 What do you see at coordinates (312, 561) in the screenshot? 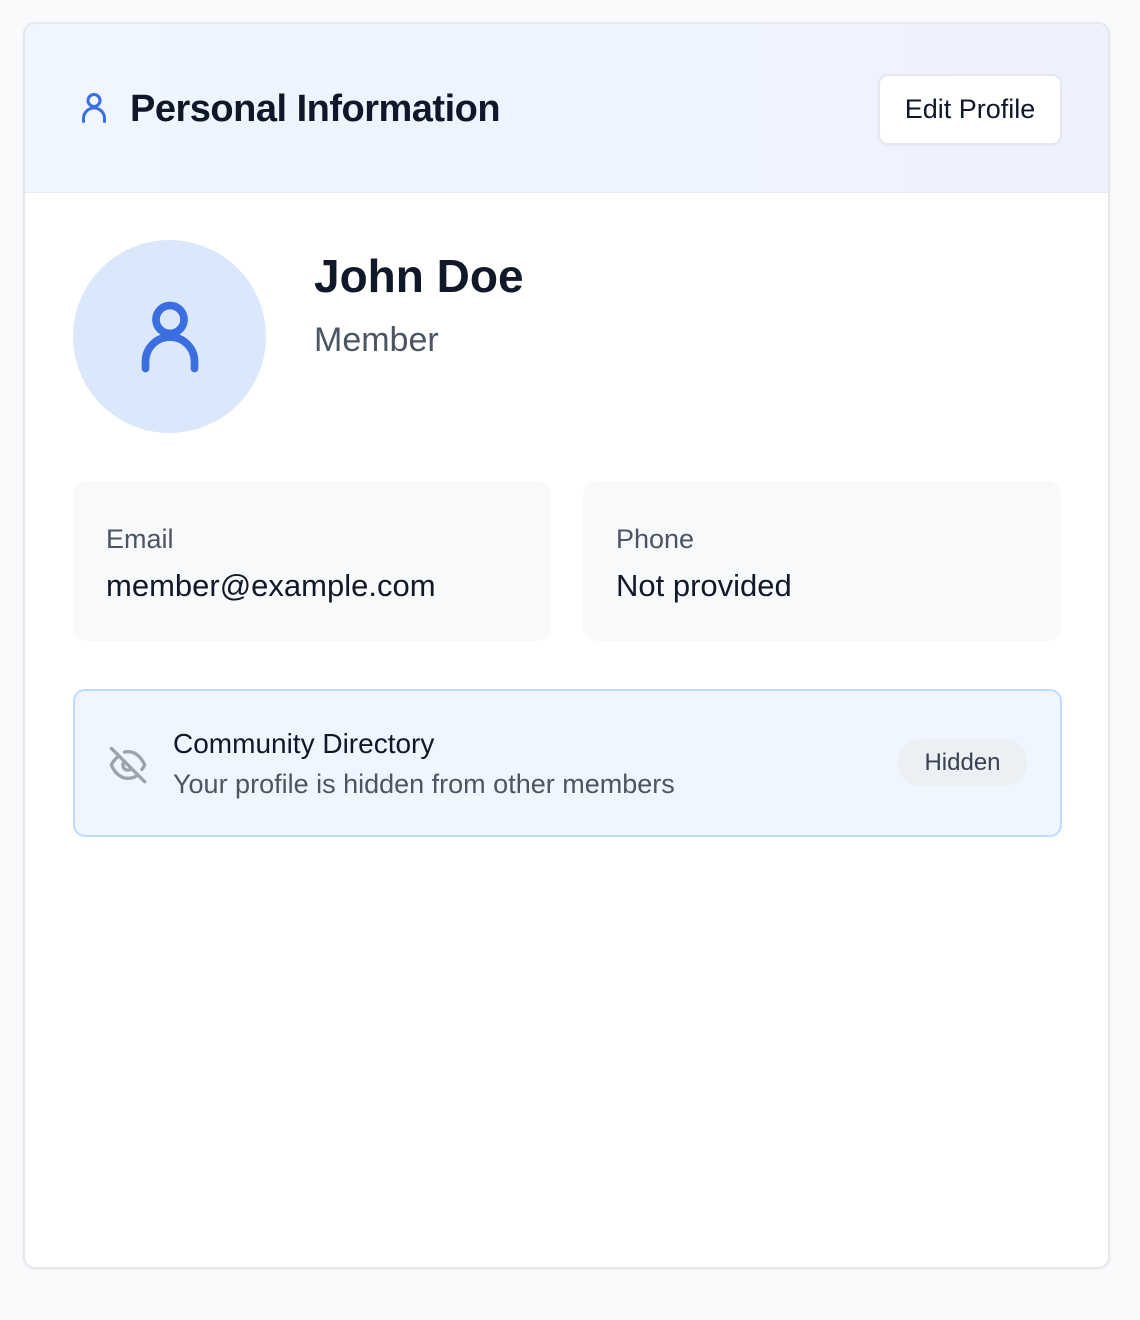
I see `email-info-box: Email member@example.com` at bounding box center [312, 561].